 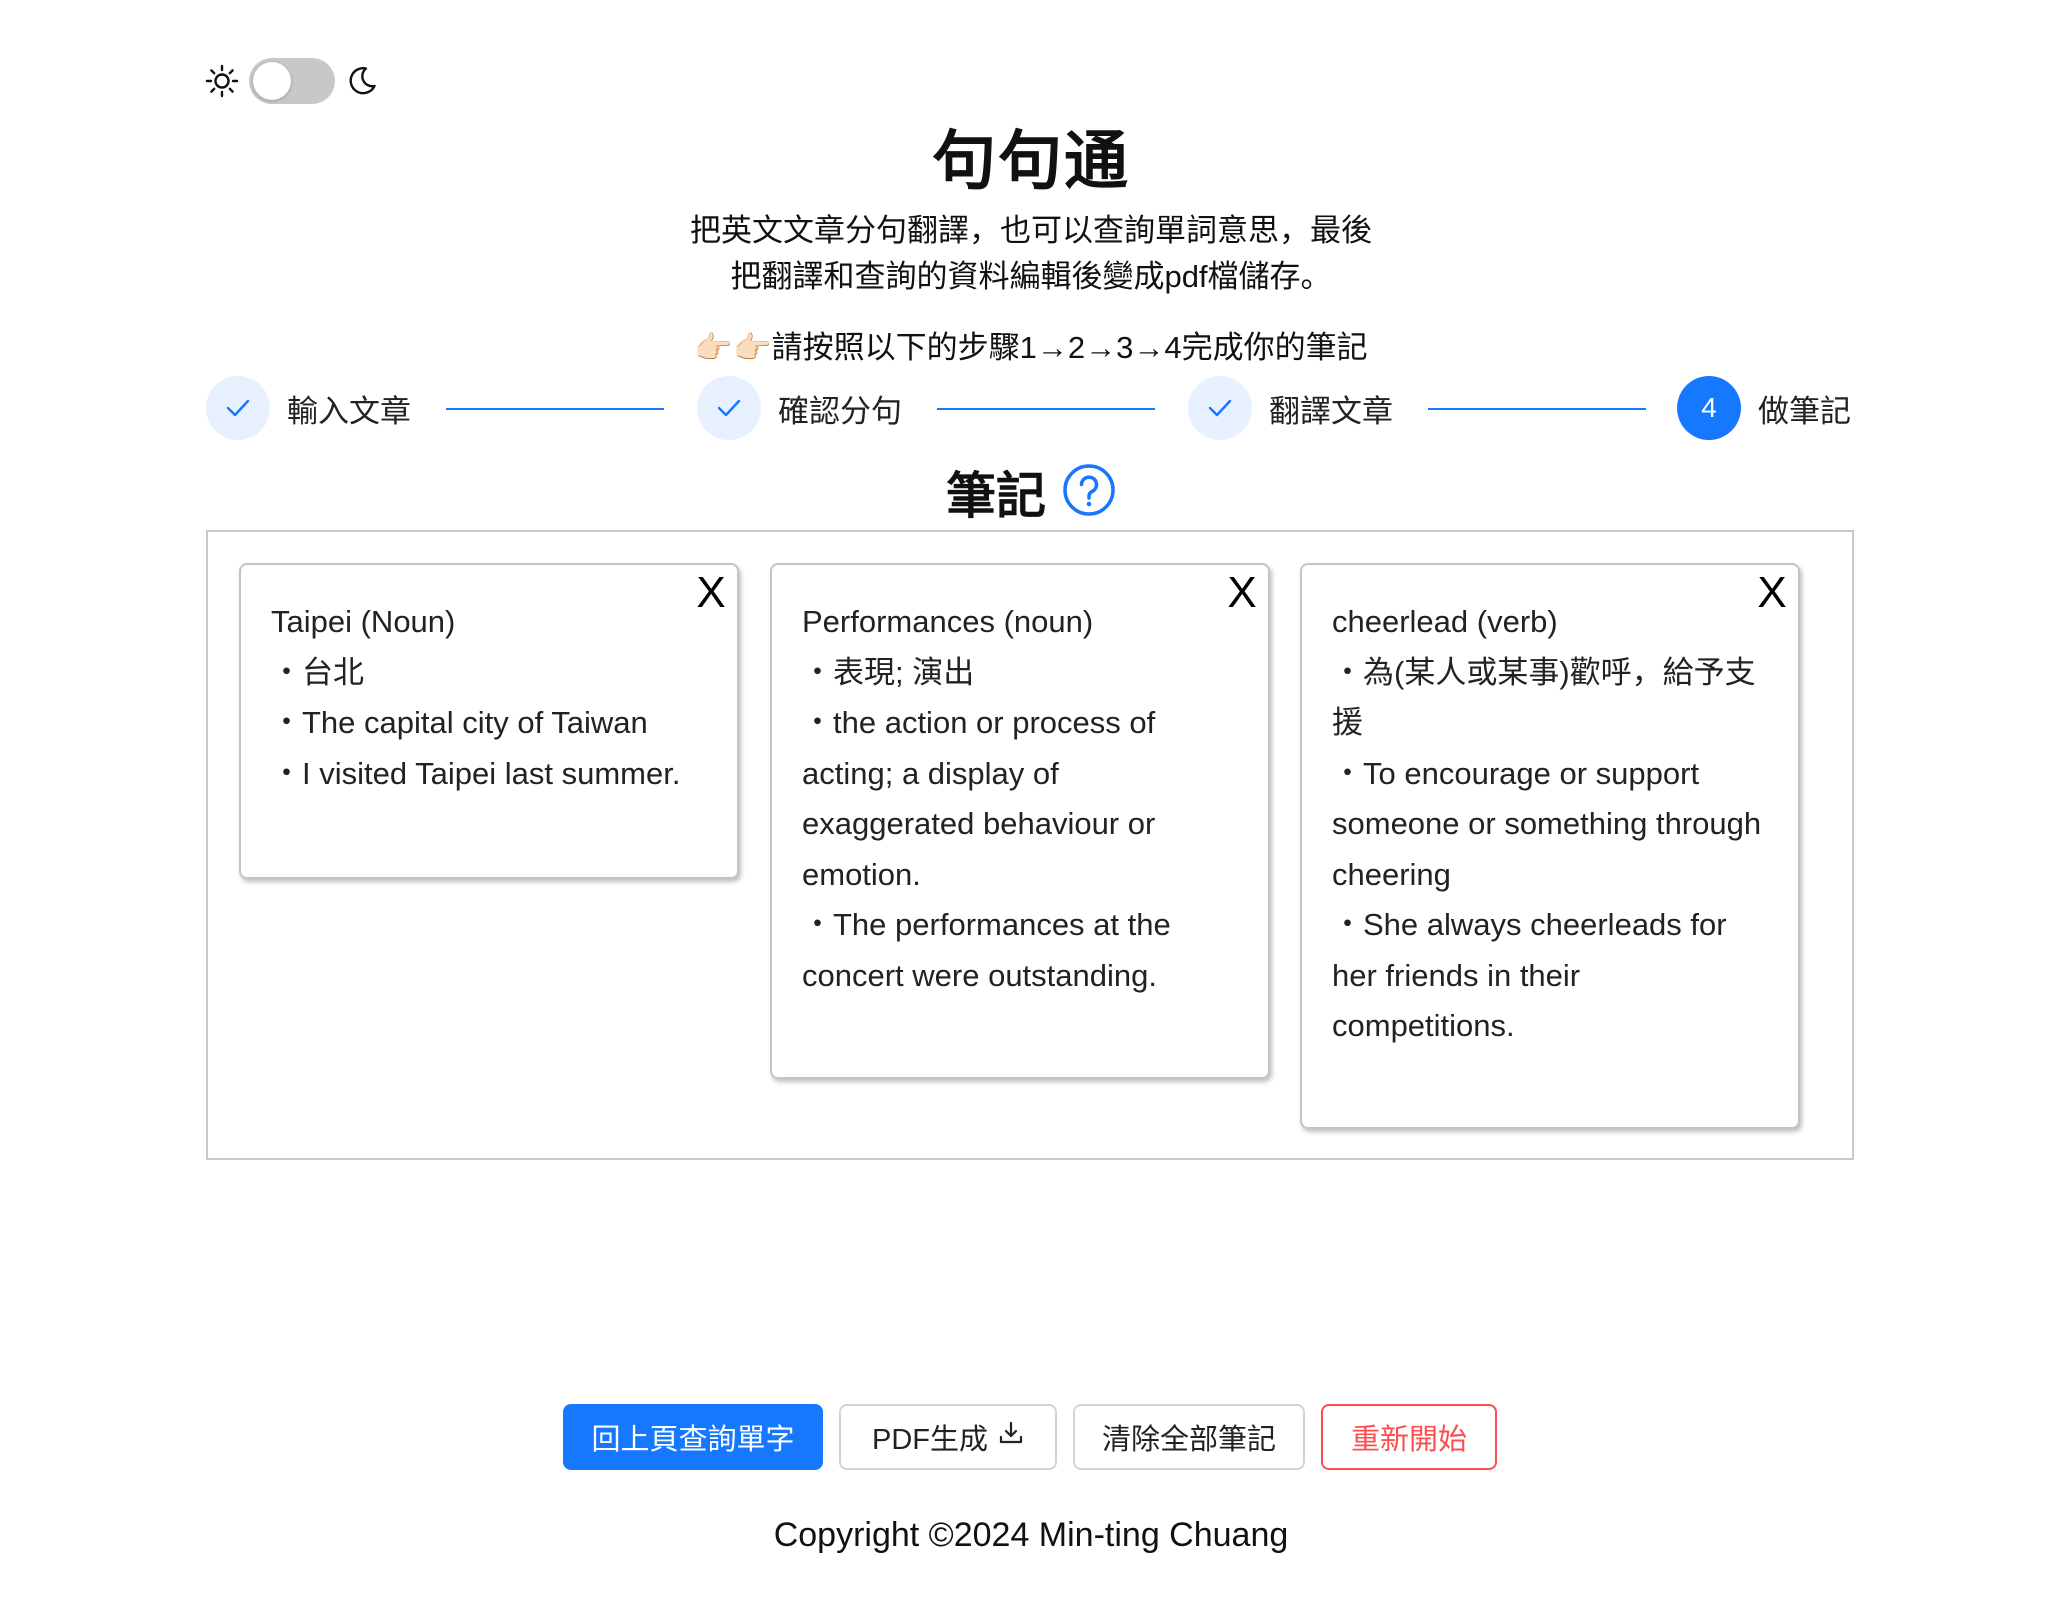 What do you see at coordinates (272, 81) in the screenshot?
I see `theme-switch-knob` at bounding box center [272, 81].